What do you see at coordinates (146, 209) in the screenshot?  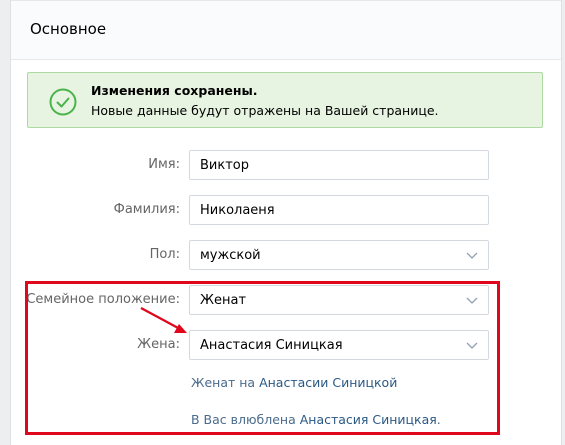 I see `last-name-label: Фамилия:` at bounding box center [146, 209].